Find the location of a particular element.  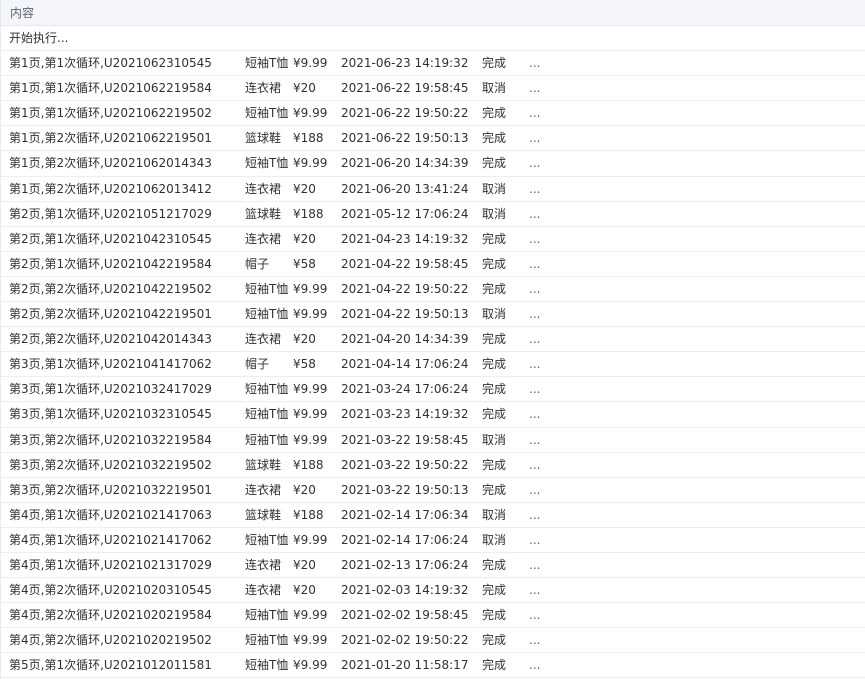

timestamp: 2021-04-22 19:50:22 is located at coordinates (405, 288).